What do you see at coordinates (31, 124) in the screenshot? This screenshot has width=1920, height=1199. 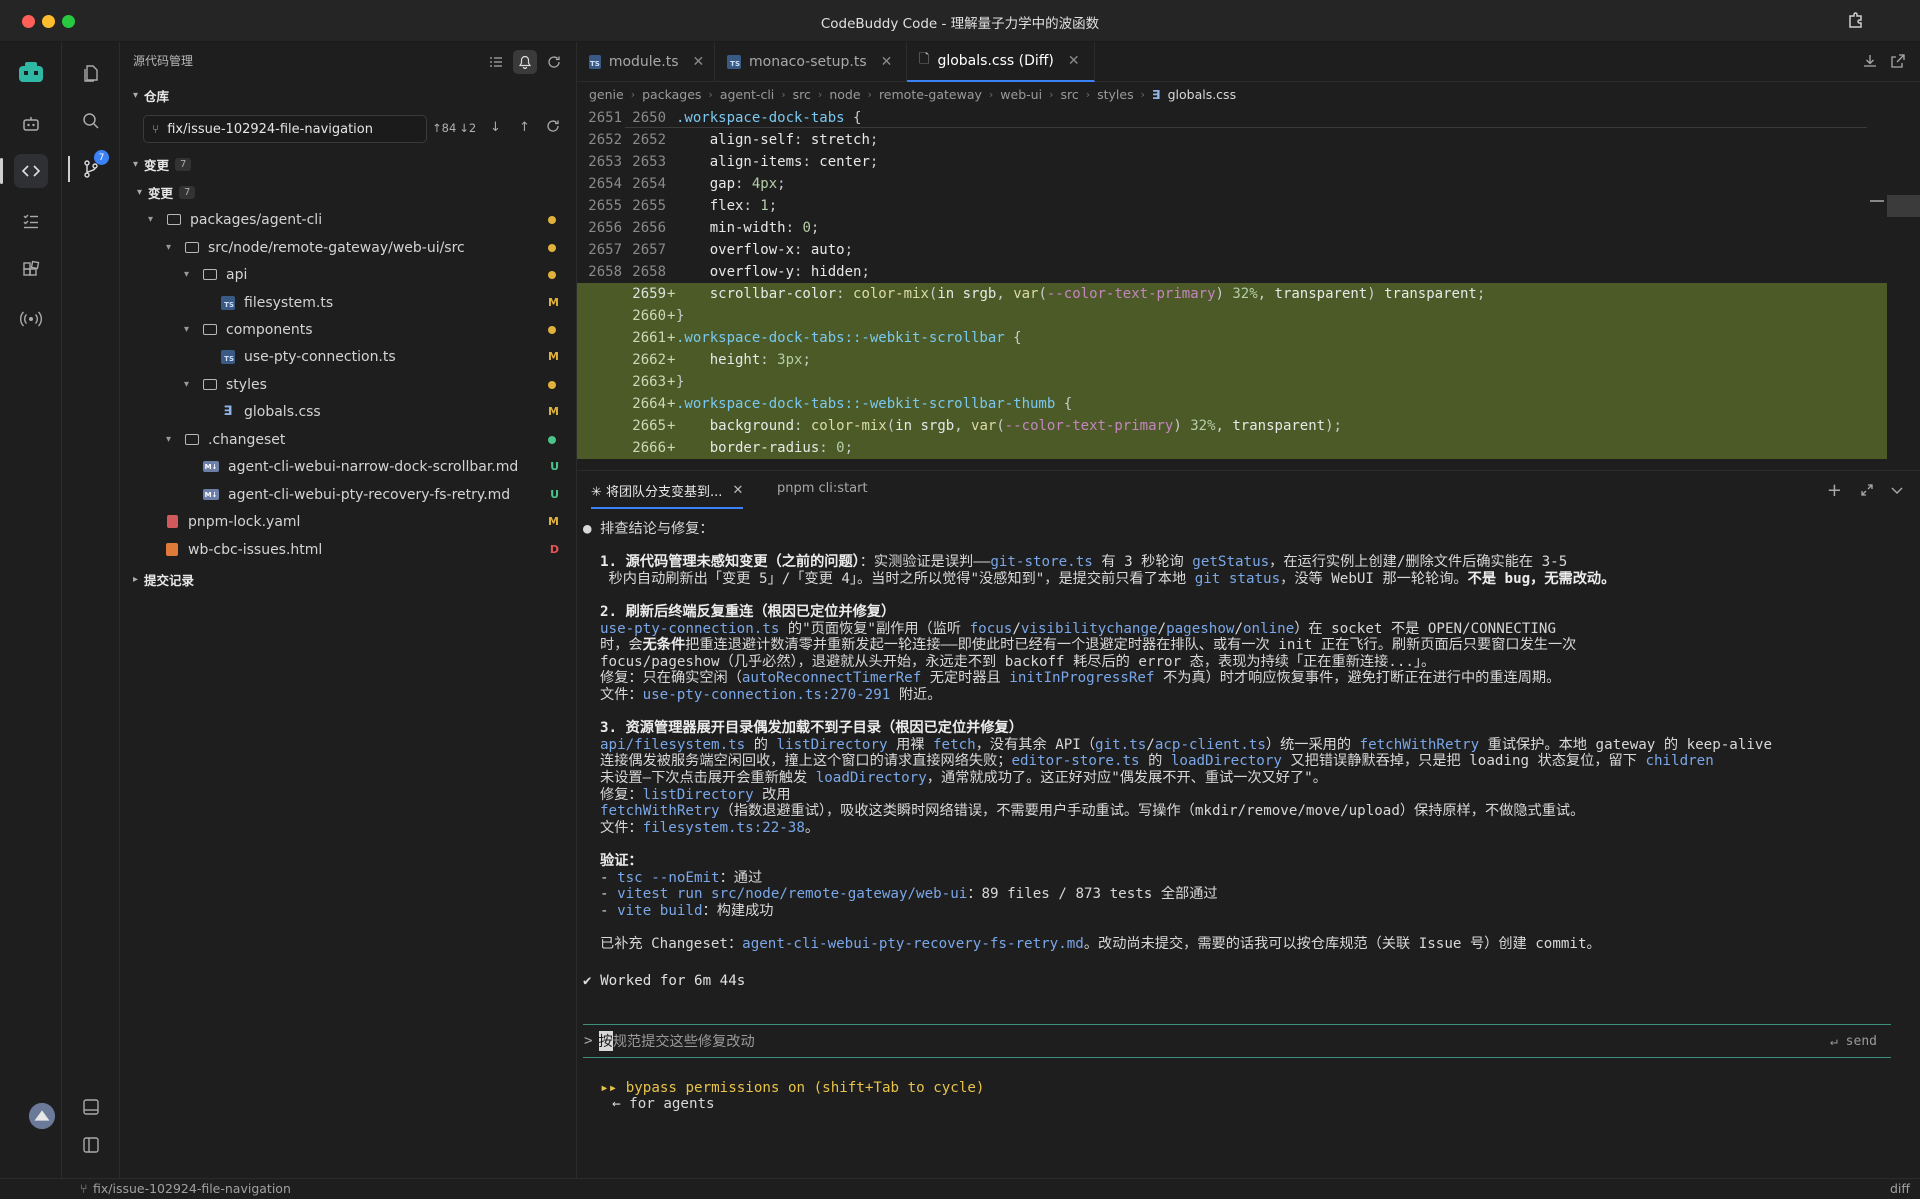 I see `agent-icon` at bounding box center [31, 124].